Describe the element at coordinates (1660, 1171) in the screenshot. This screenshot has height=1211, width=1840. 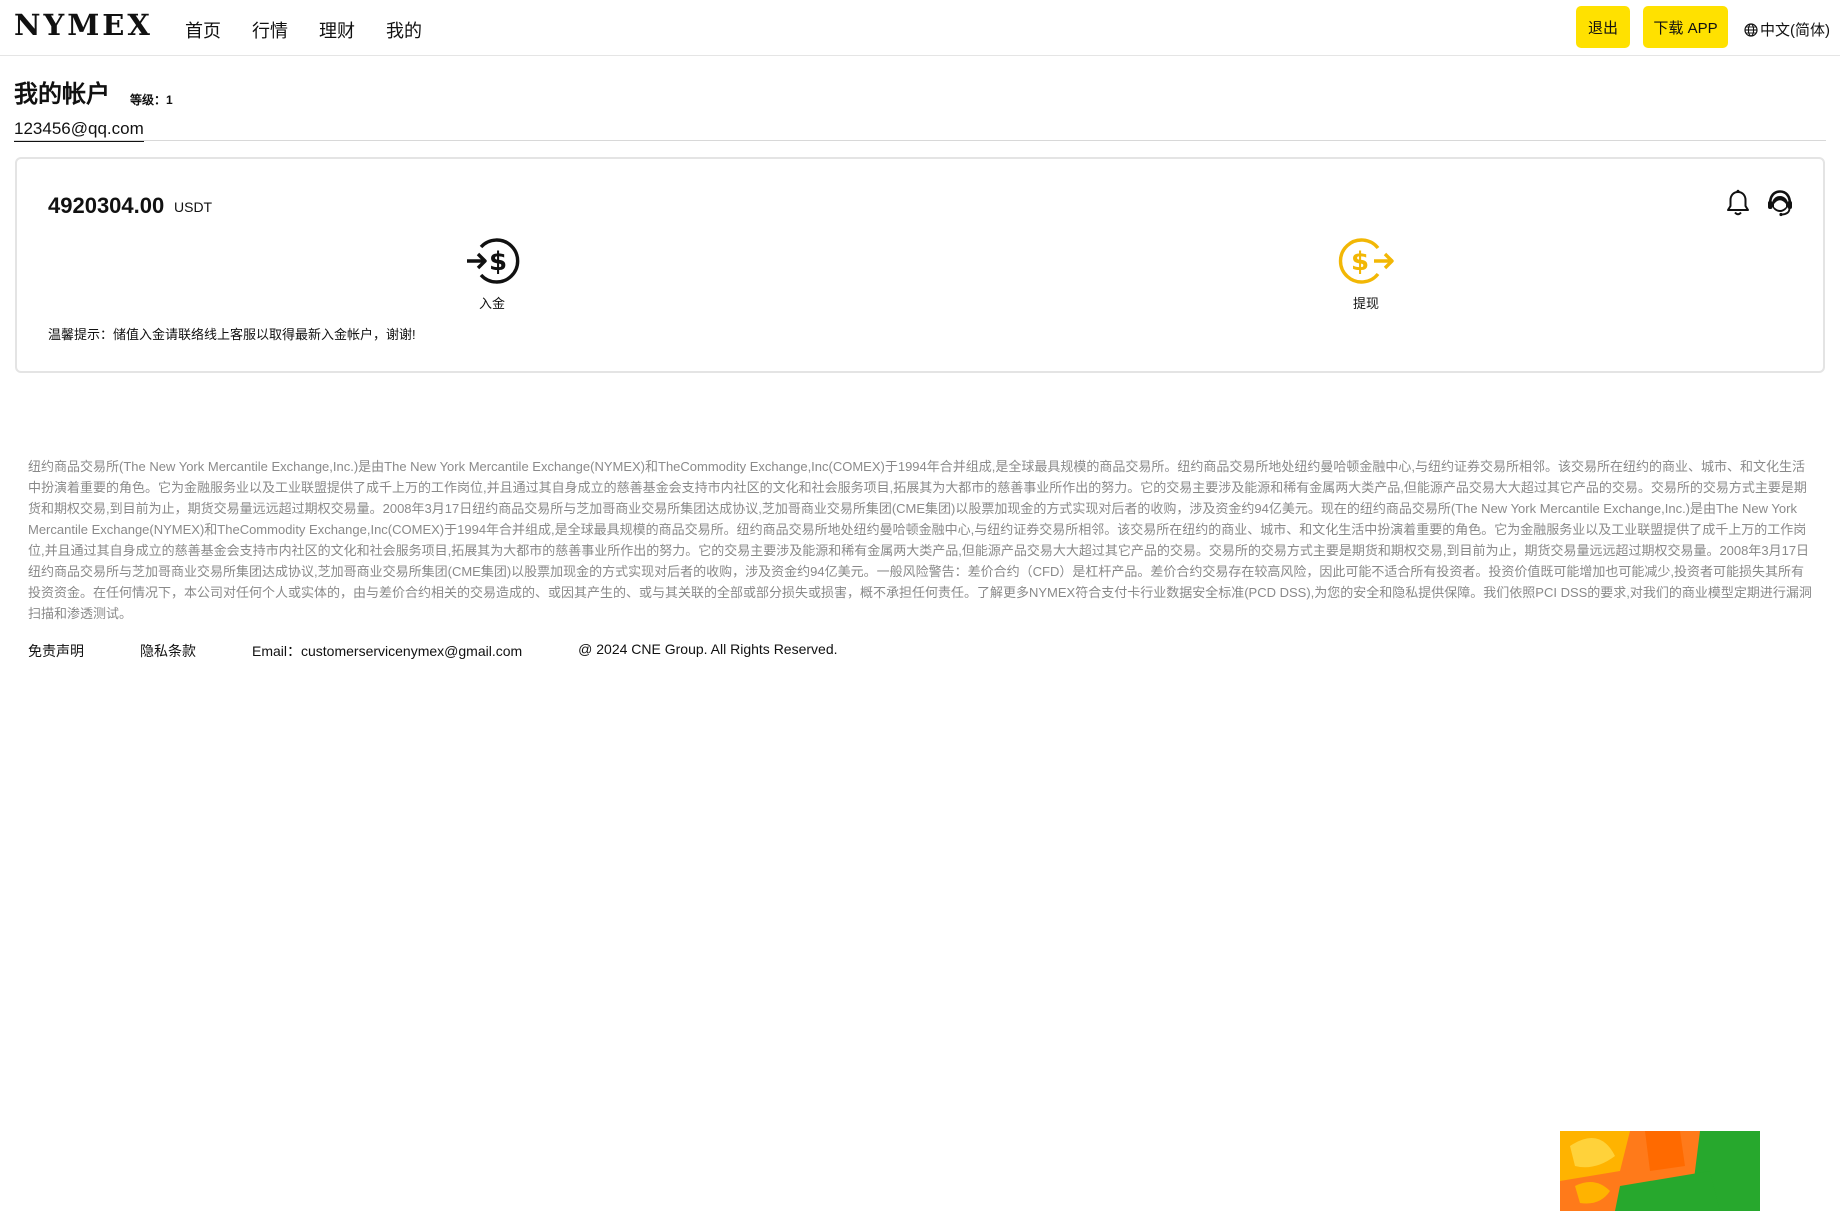
I see `floating-promo-badge` at that location.